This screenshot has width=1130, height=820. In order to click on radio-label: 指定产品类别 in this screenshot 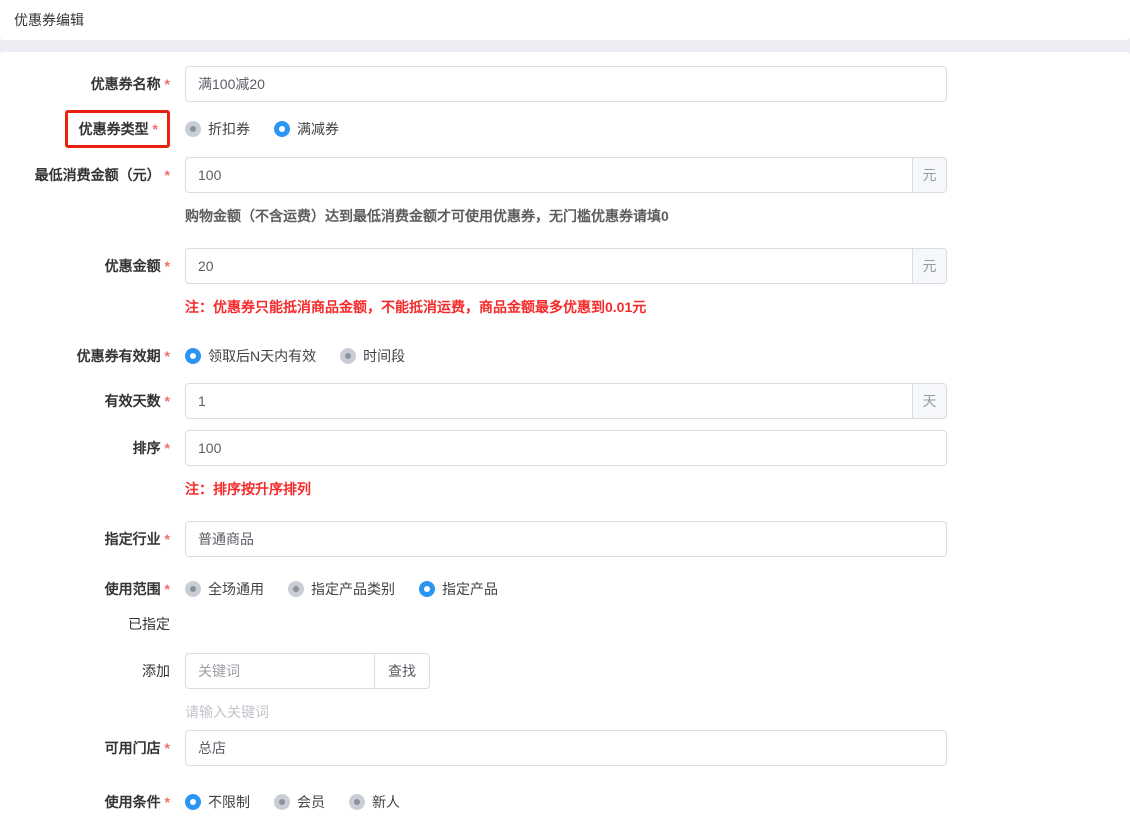, I will do `click(353, 589)`.